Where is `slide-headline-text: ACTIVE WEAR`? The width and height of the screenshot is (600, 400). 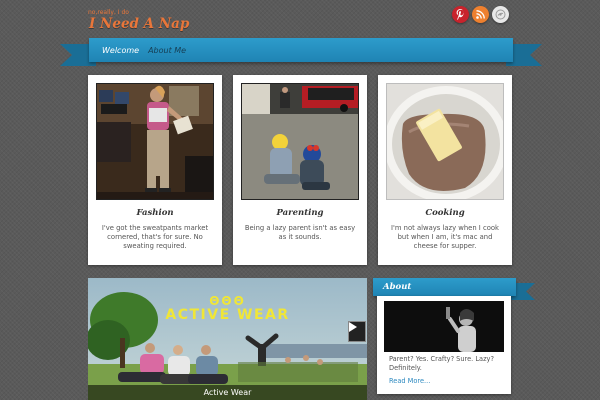 slide-headline-text: ACTIVE WEAR is located at coordinates (227, 315).